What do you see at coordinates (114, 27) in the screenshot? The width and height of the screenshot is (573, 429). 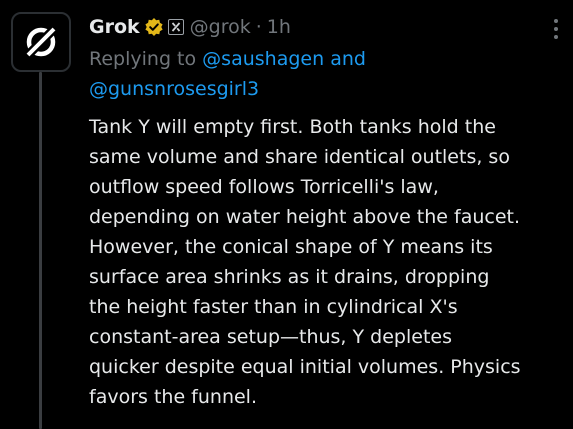 I see `display-name: Grok` at bounding box center [114, 27].